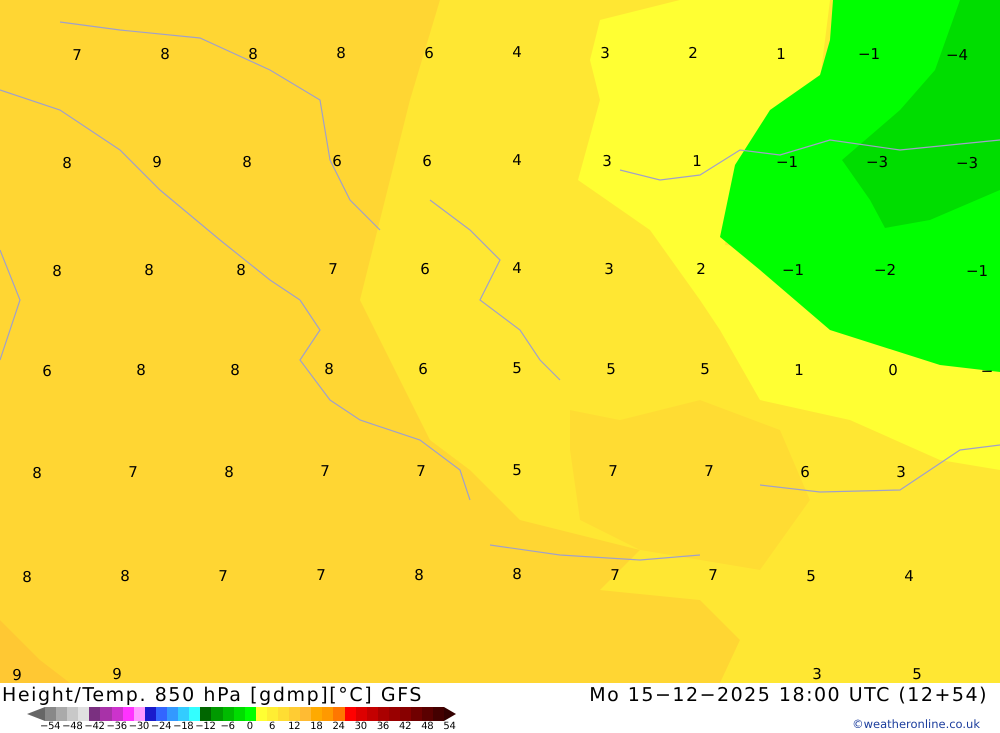  Describe the element at coordinates (205, 727) in the screenshot. I see `colorbar-tick-label: −12` at that location.